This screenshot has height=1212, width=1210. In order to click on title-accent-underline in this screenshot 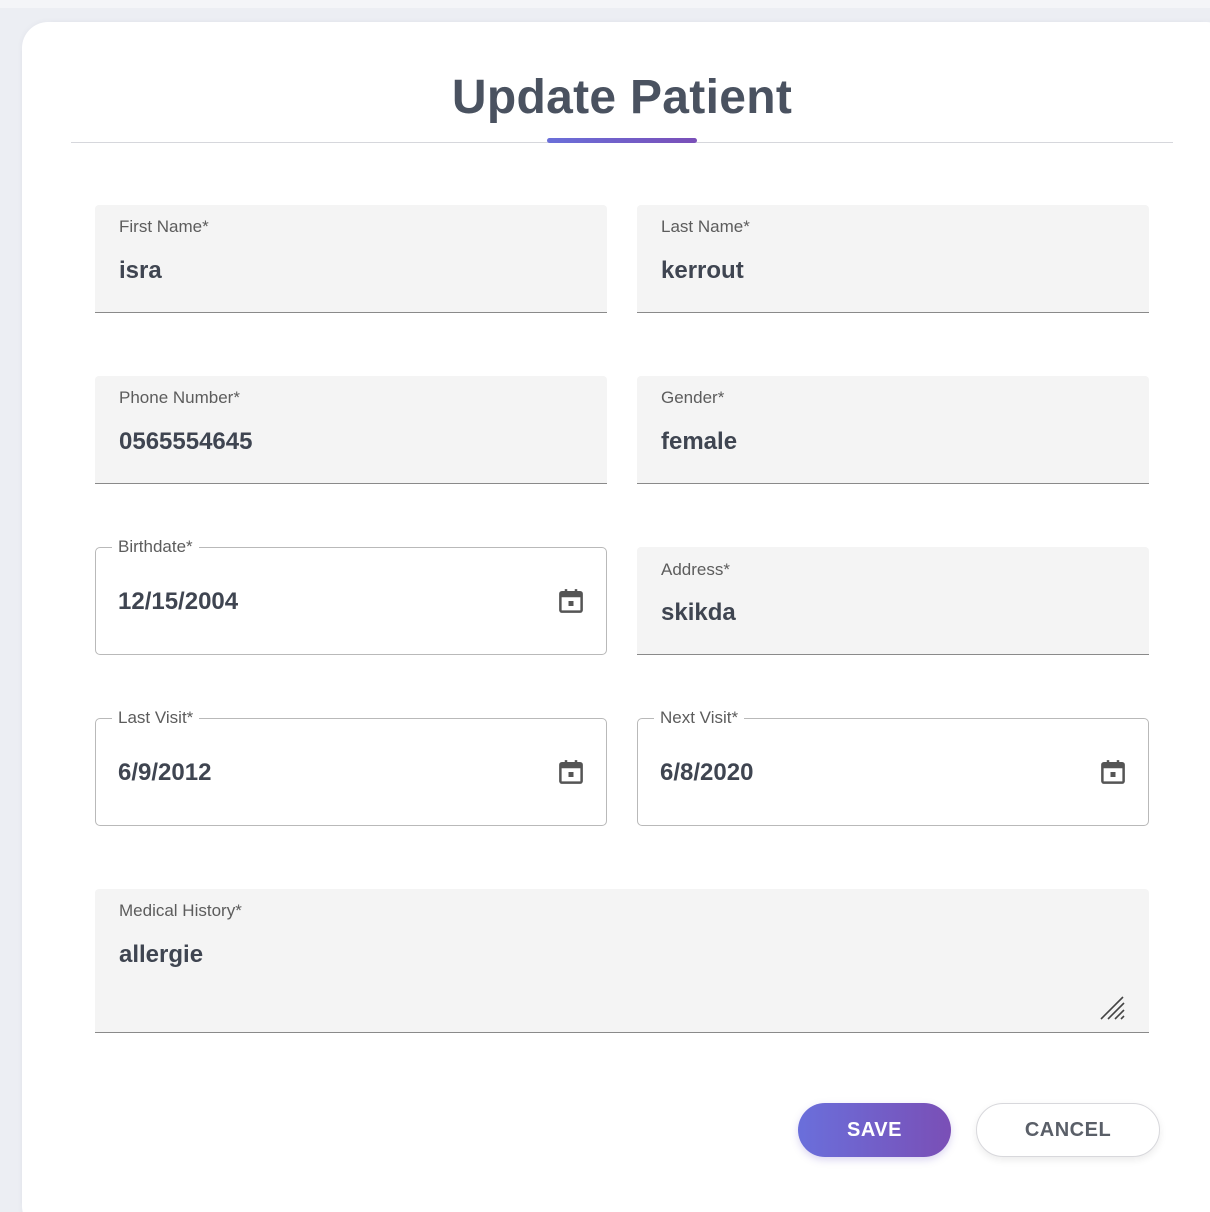, I will do `click(622, 140)`.